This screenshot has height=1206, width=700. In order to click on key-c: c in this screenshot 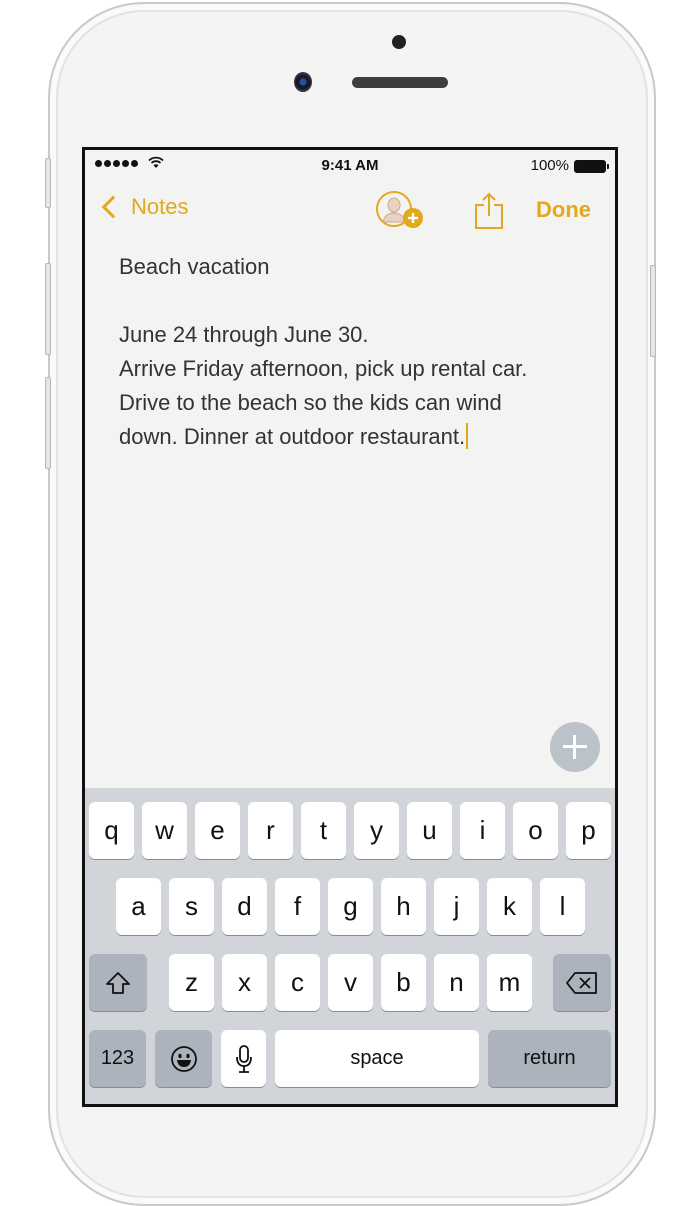, I will do `click(297, 982)`.